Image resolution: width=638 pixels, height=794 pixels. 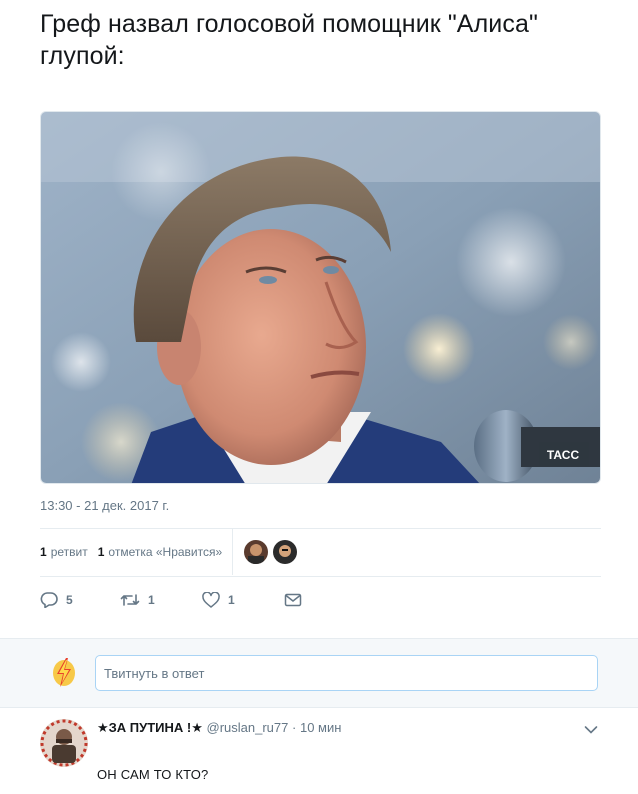 What do you see at coordinates (320, 552) in the screenshot?
I see `tweet-stats: 1 ретвит 1 отметка «Нравится»` at bounding box center [320, 552].